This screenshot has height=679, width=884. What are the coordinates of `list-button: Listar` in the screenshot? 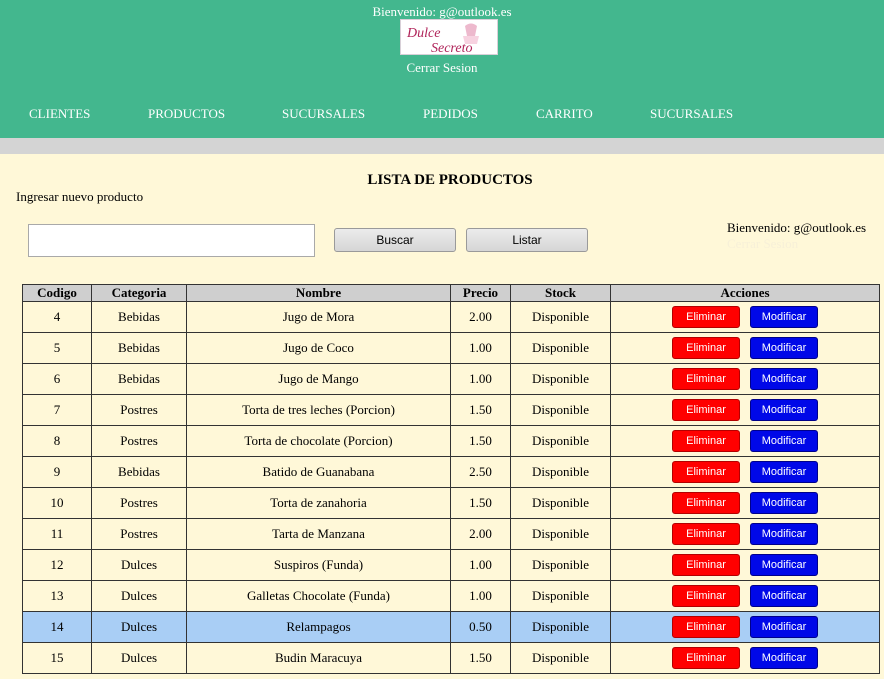 It's located at (527, 240).